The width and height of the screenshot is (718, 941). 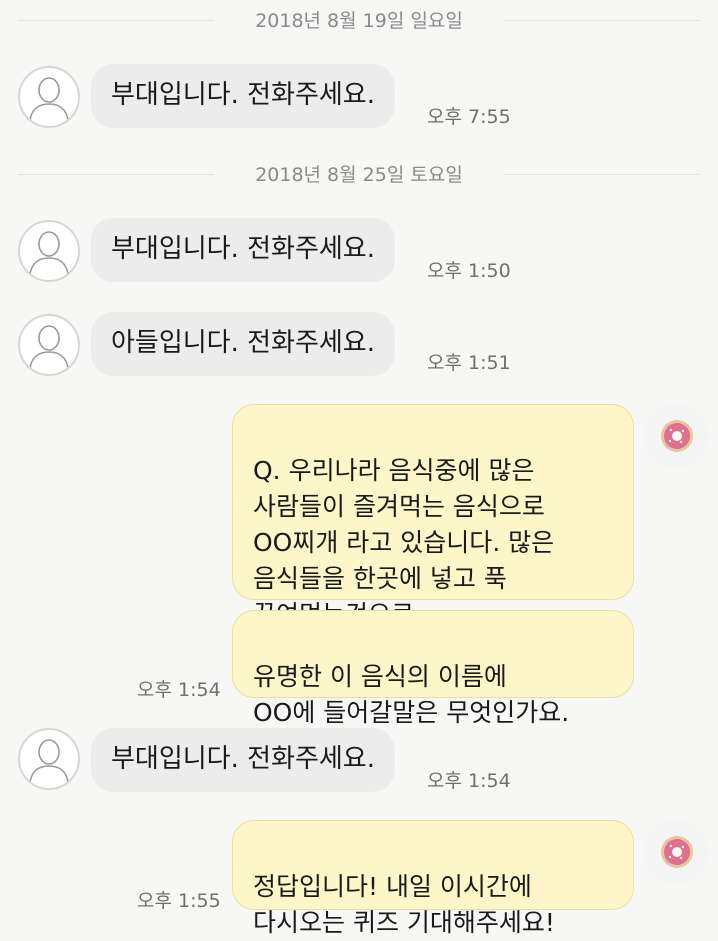 What do you see at coordinates (179, 901) in the screenshot?
I see `message-time: 오후 1:55` at bounding box center [179, 901].